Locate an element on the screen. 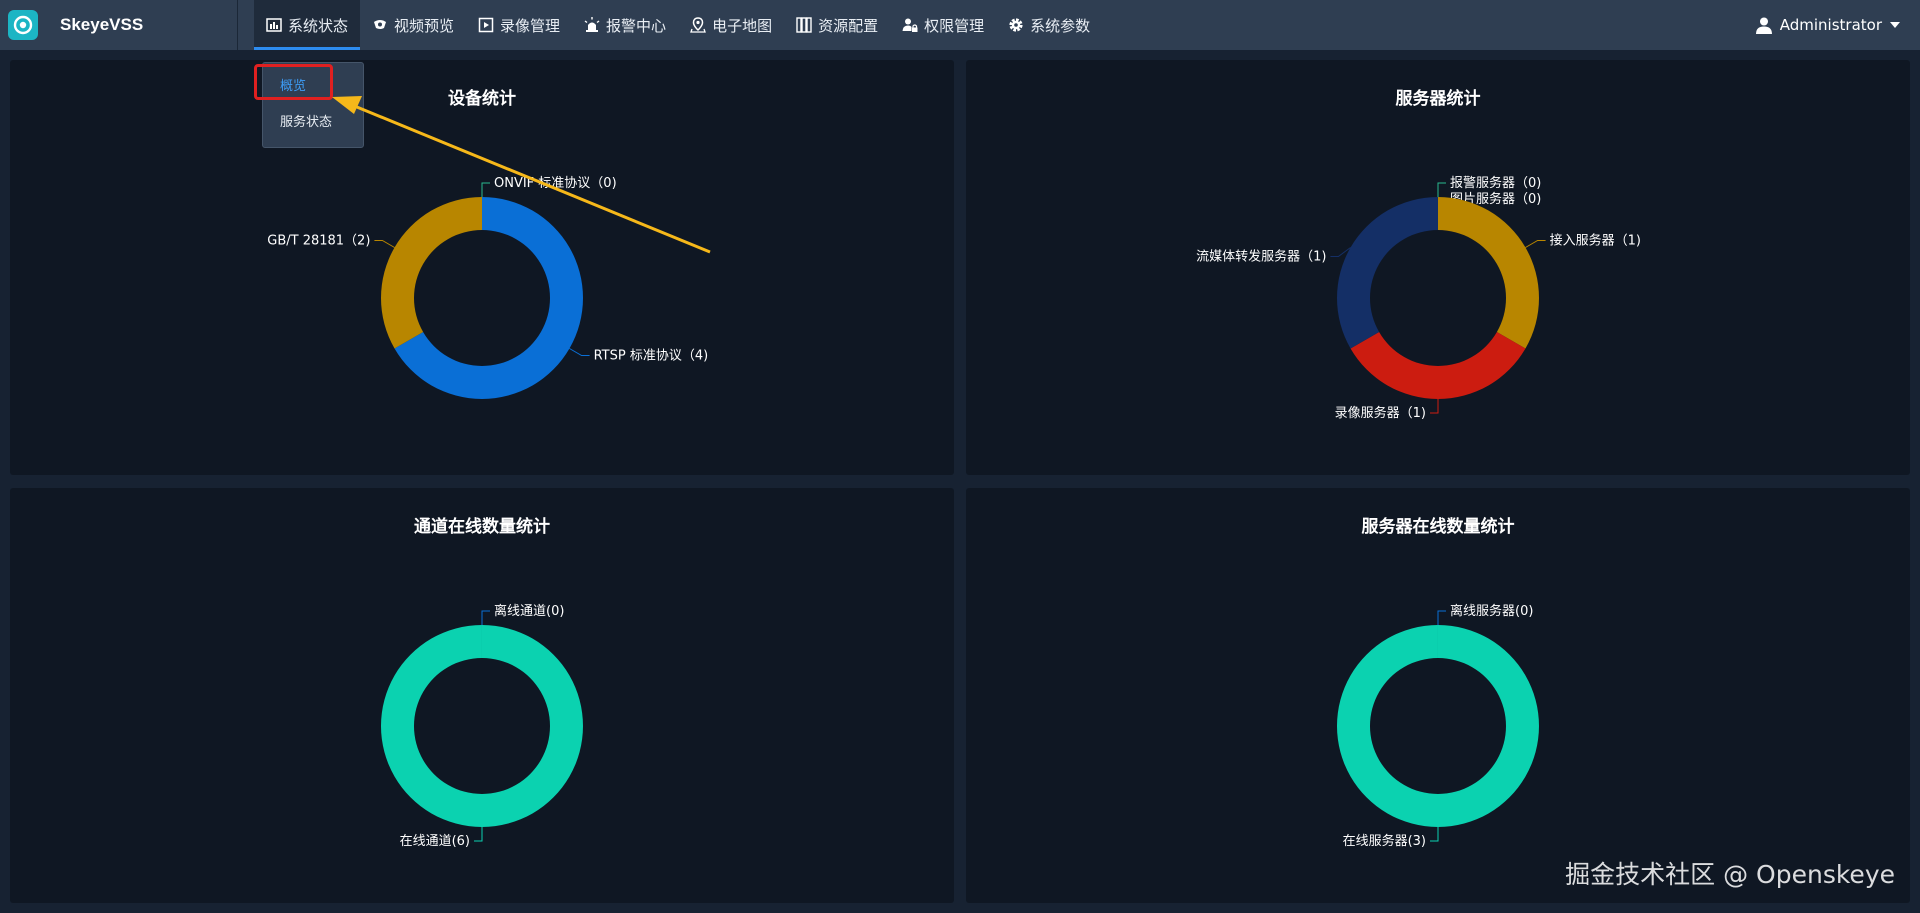 Image resolution: width=1920 pixels, height=913 pixels. caret-down-icon is located at coordinates (1895, 25).